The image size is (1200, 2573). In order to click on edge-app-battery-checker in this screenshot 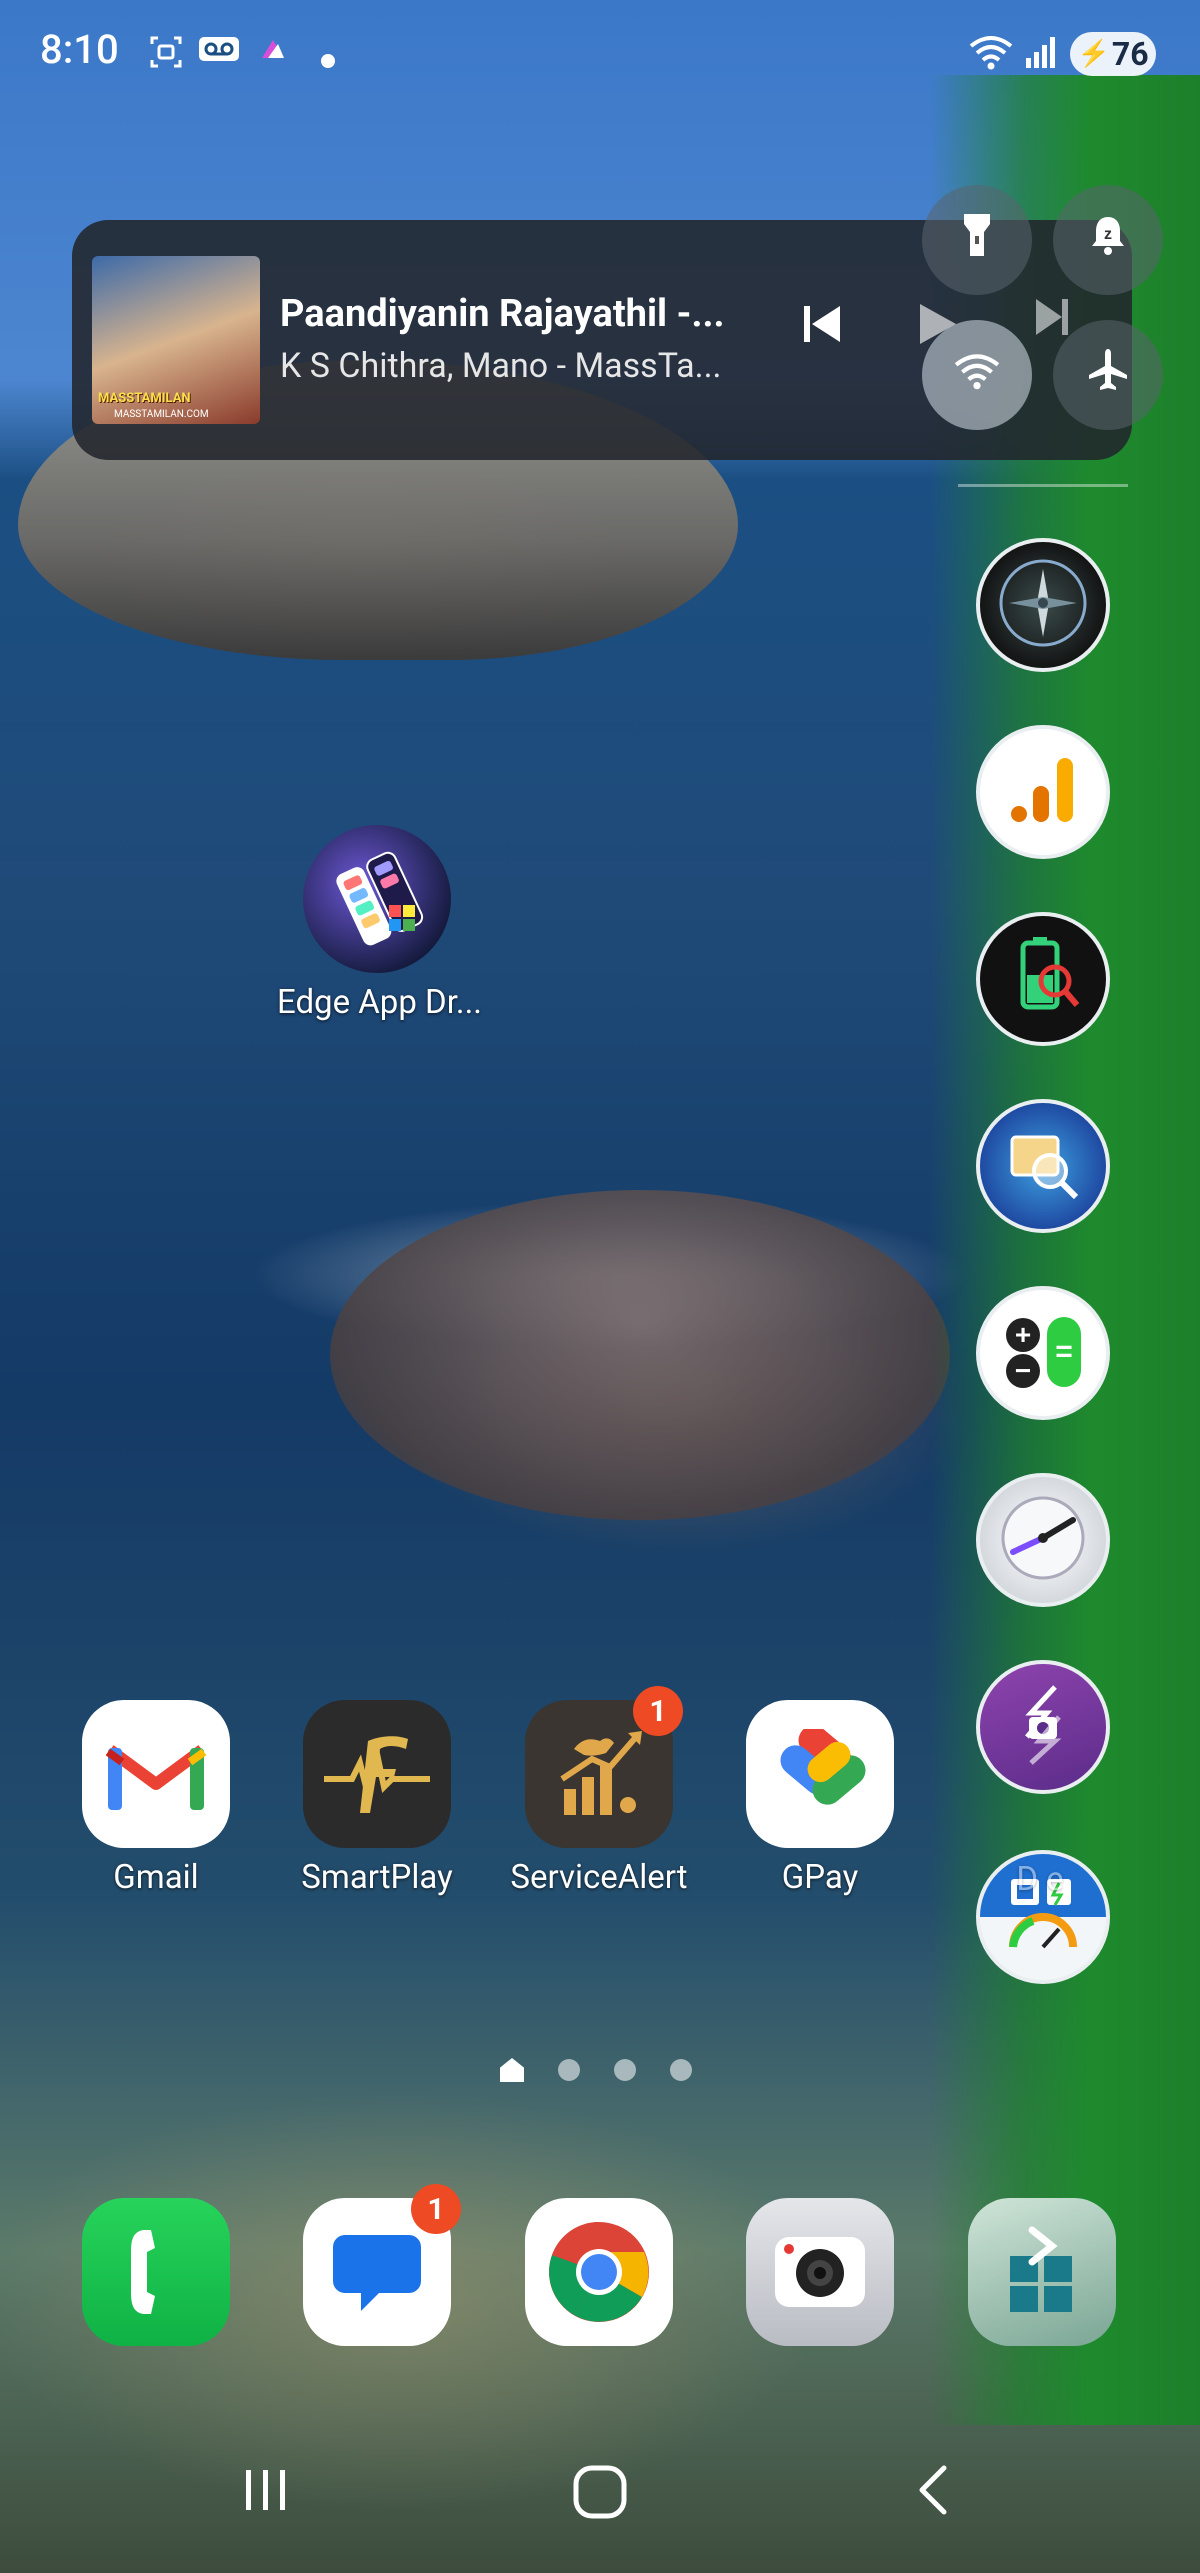, I will do `click(1043, 979)`.